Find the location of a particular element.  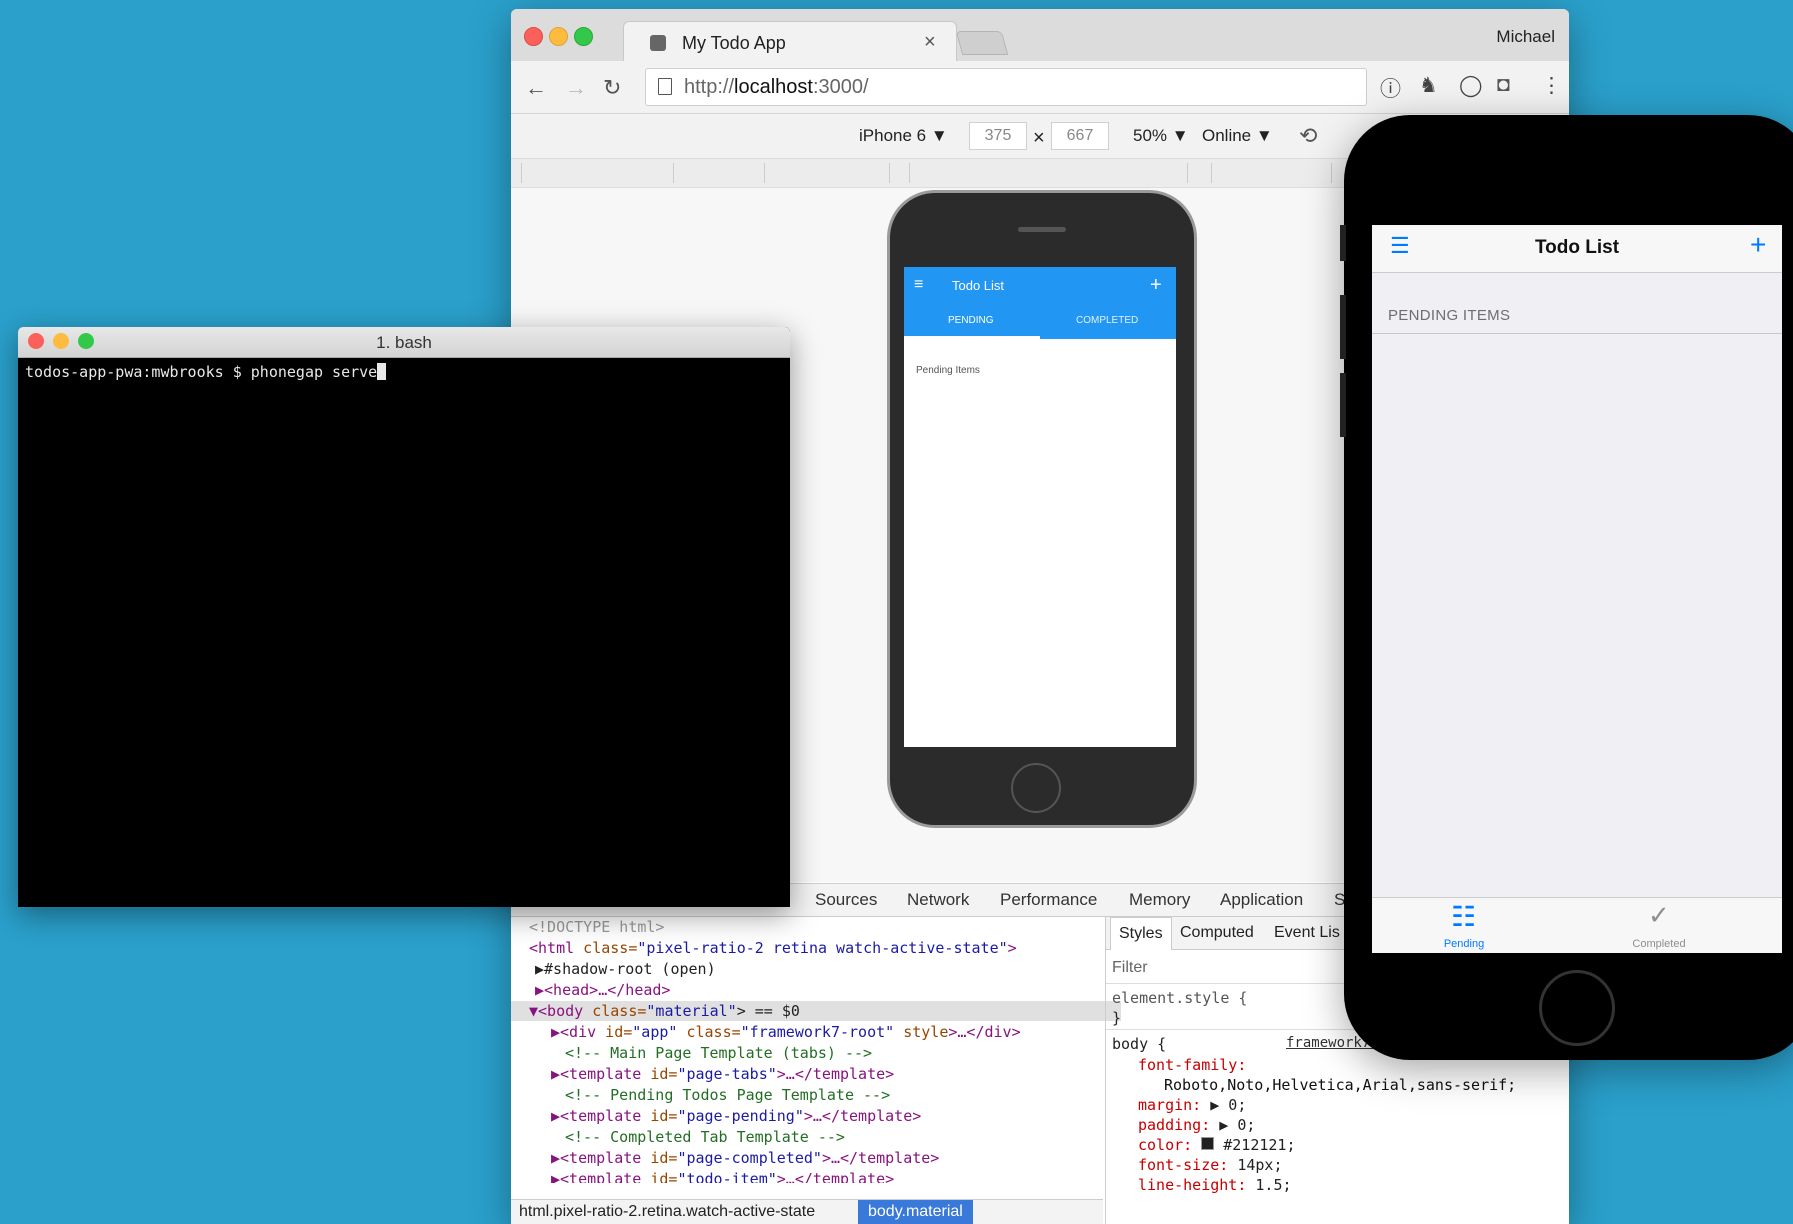

terminal-title: 1. bash is located at coordinates (404, 342).